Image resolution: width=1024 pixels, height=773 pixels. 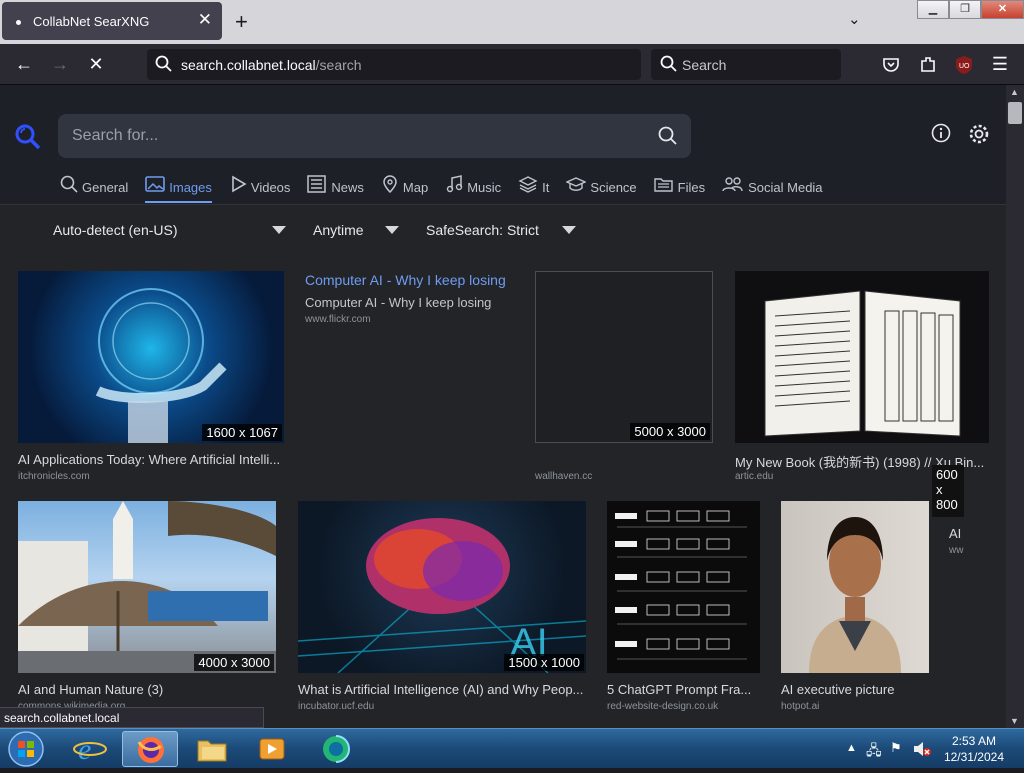 I want to click on chatgpt-prompt-infographic-image, so click(x=681, y=585).